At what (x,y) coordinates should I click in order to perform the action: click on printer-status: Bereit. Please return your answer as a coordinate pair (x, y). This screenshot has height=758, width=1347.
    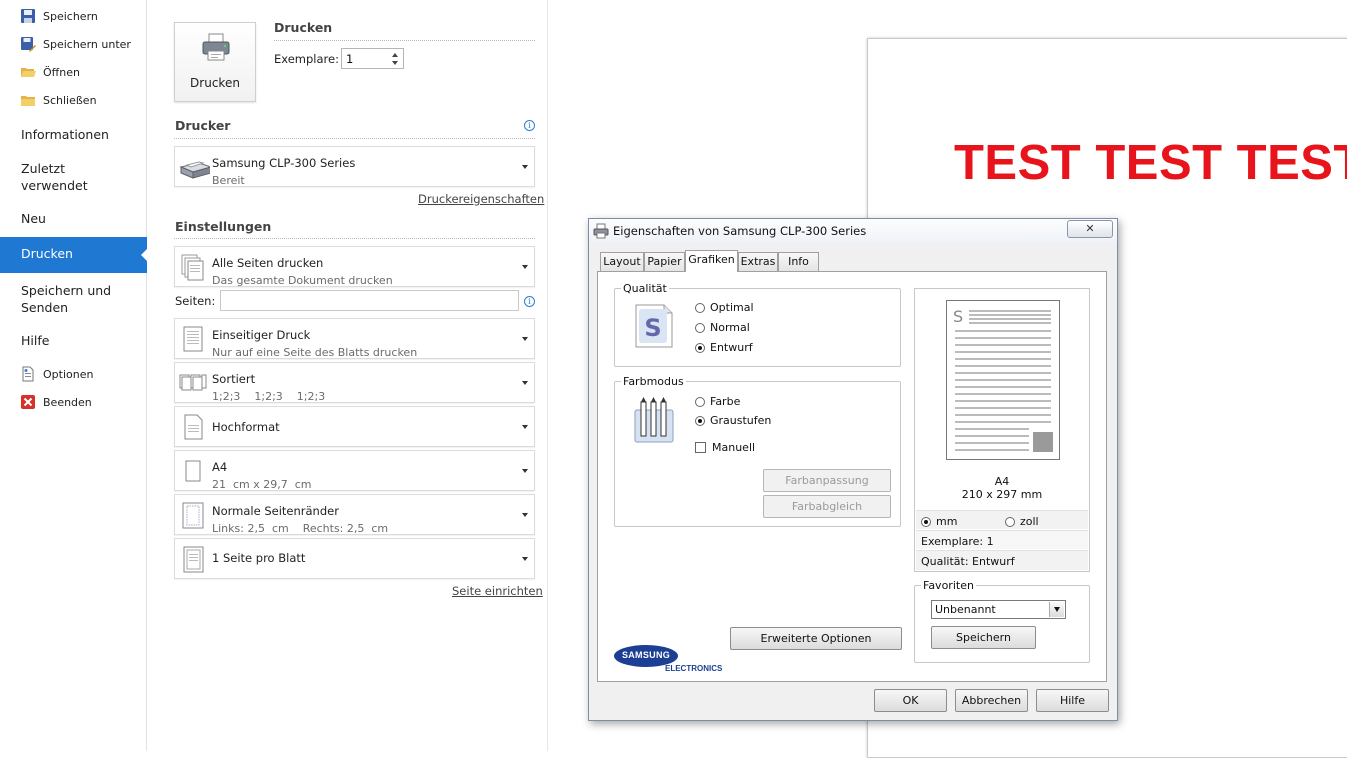
    Looking at the image, I should click on (228, 180).